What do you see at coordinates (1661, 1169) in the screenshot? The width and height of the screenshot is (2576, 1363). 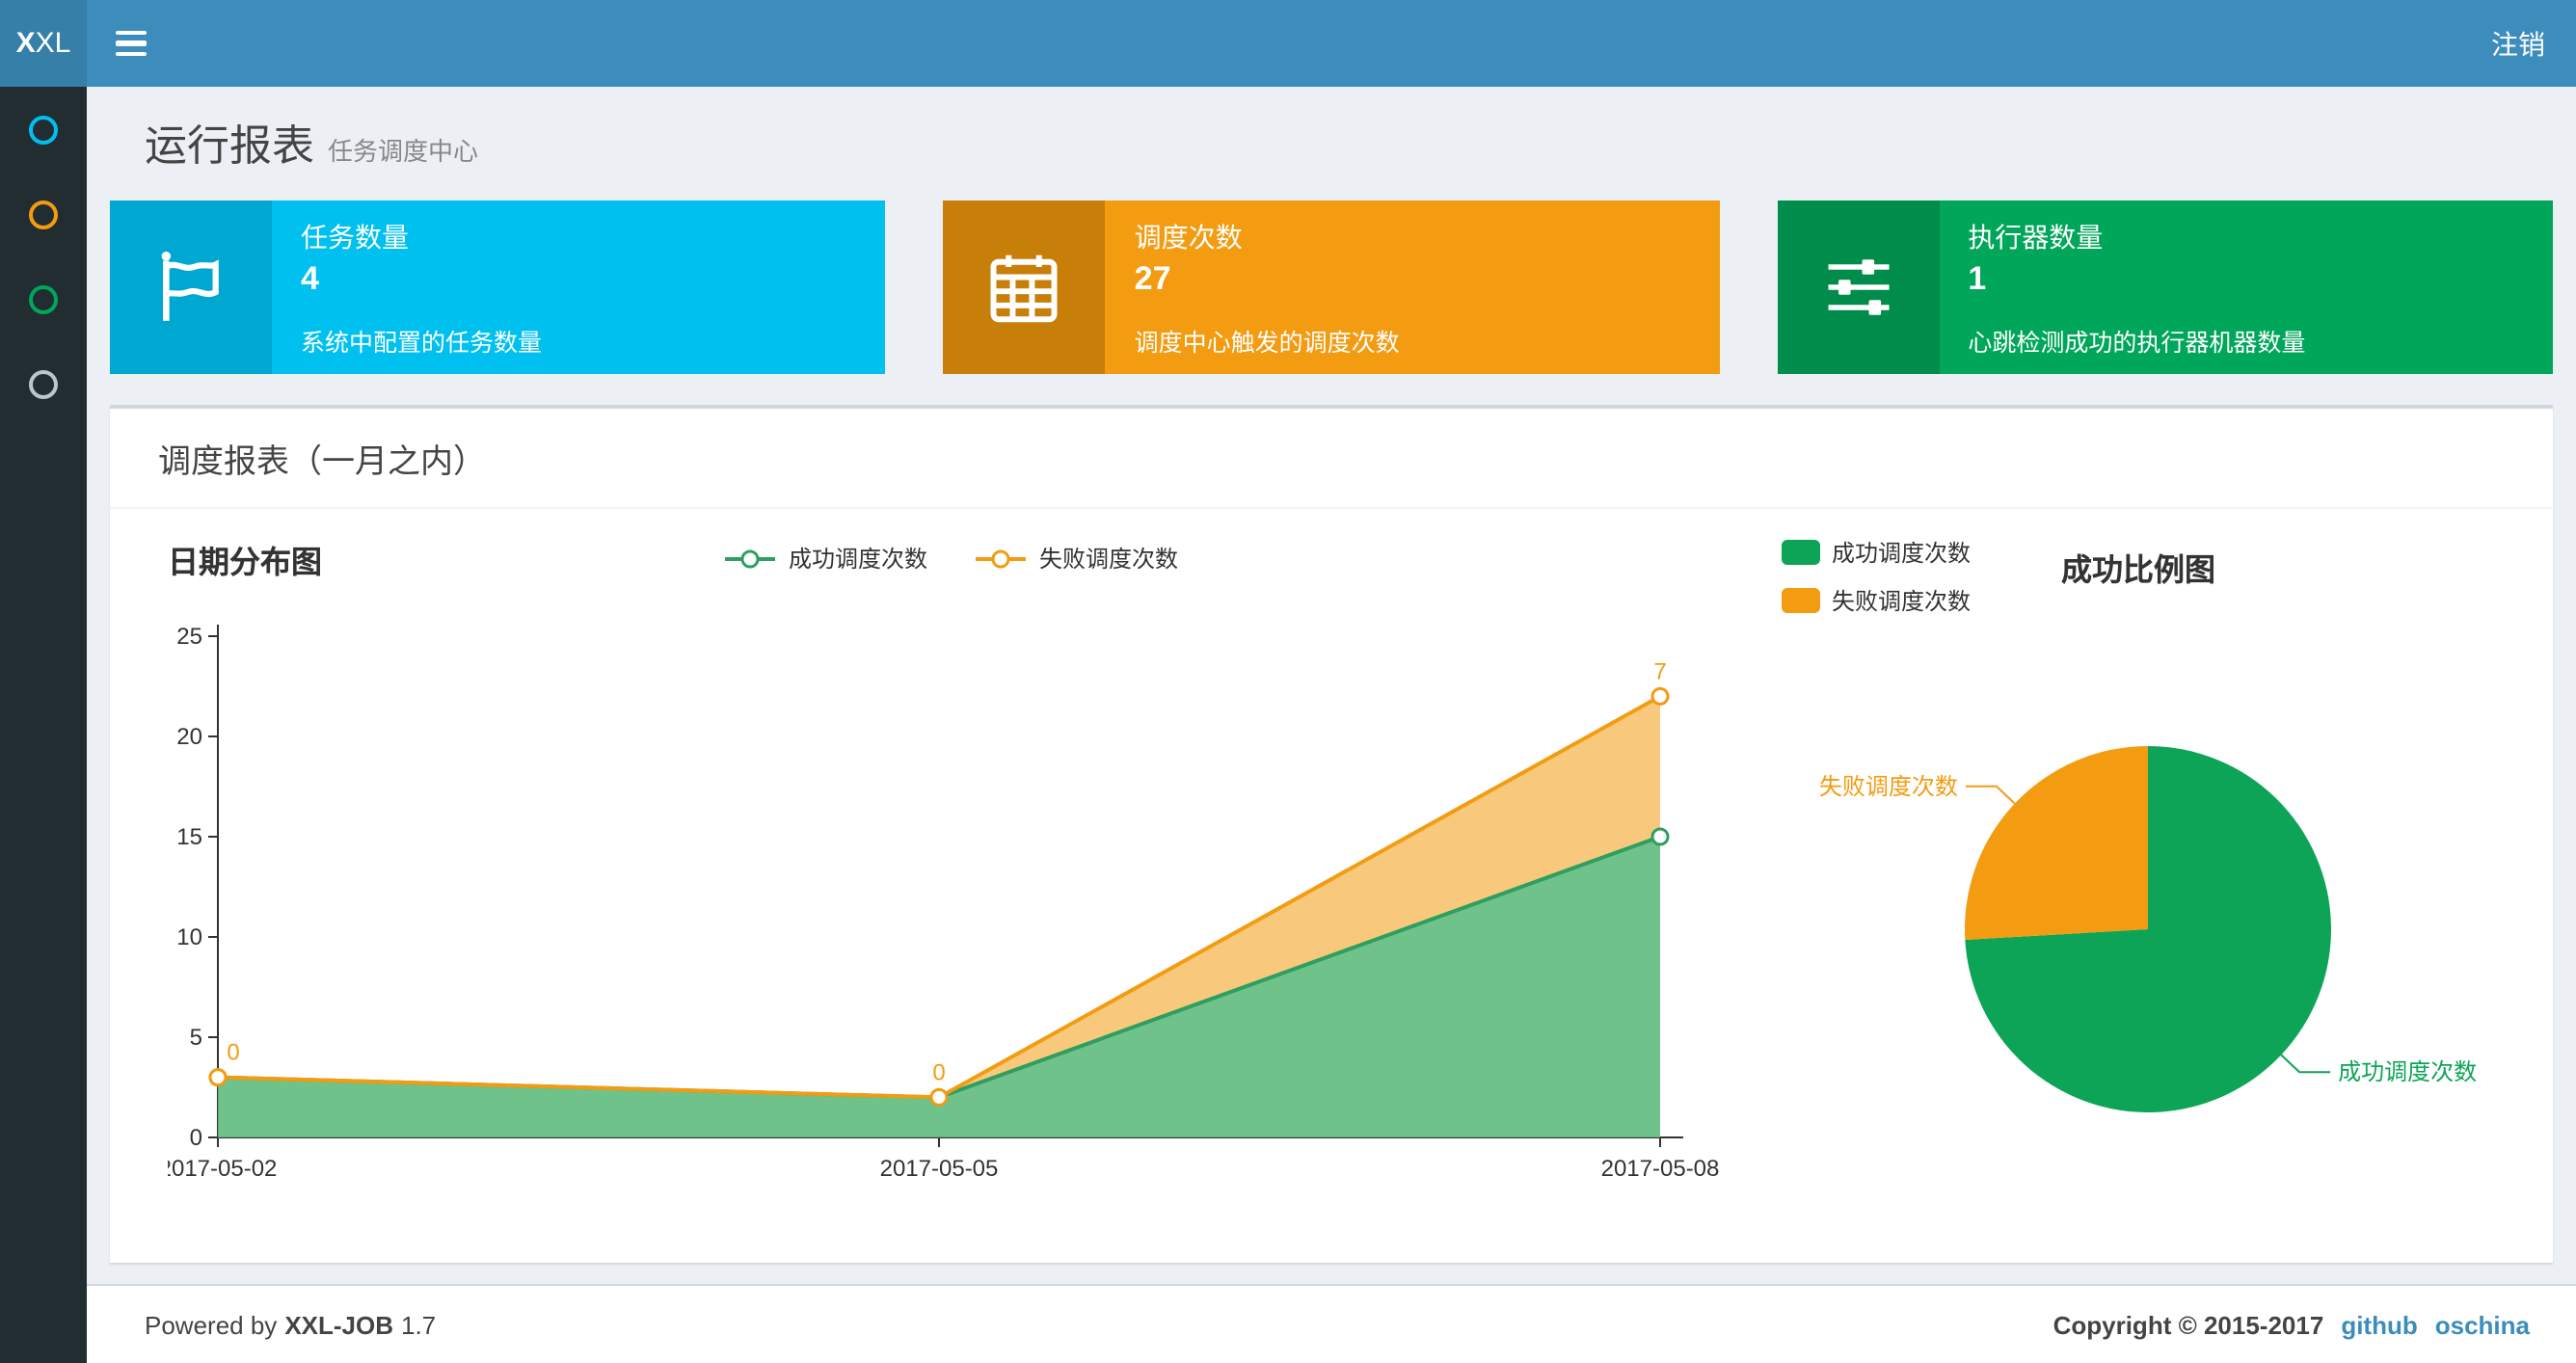 I see `svg-text: 2017-05-08` at bounding box center [1661, 1169].